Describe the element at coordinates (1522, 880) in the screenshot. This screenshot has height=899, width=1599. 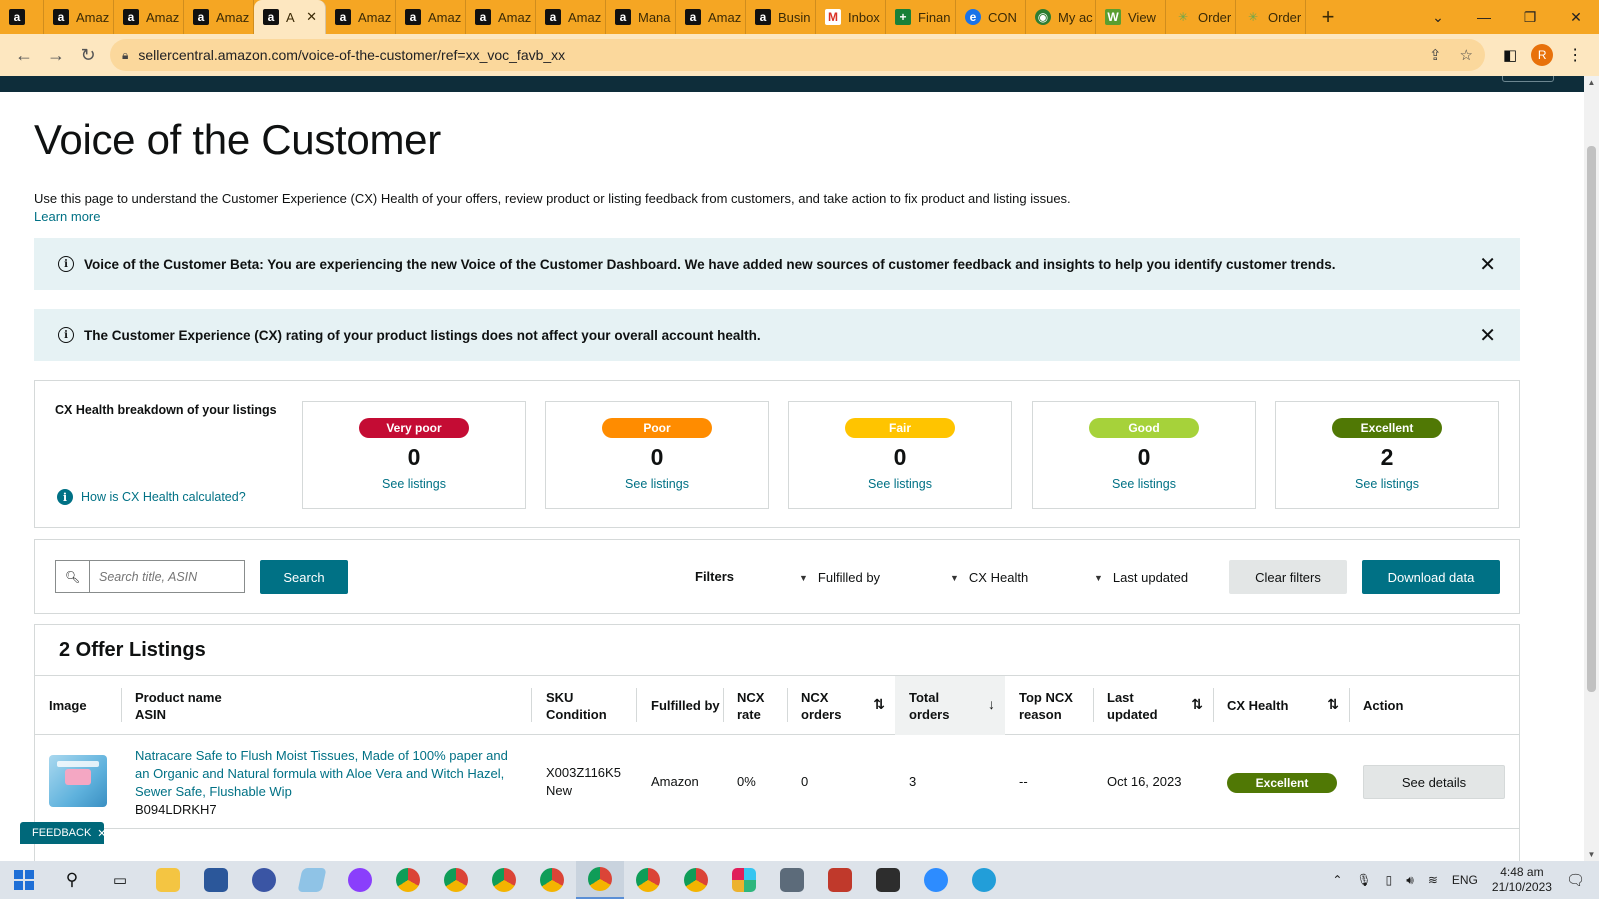
I see `clock: 4:48 am 21/10/2023` at that location.